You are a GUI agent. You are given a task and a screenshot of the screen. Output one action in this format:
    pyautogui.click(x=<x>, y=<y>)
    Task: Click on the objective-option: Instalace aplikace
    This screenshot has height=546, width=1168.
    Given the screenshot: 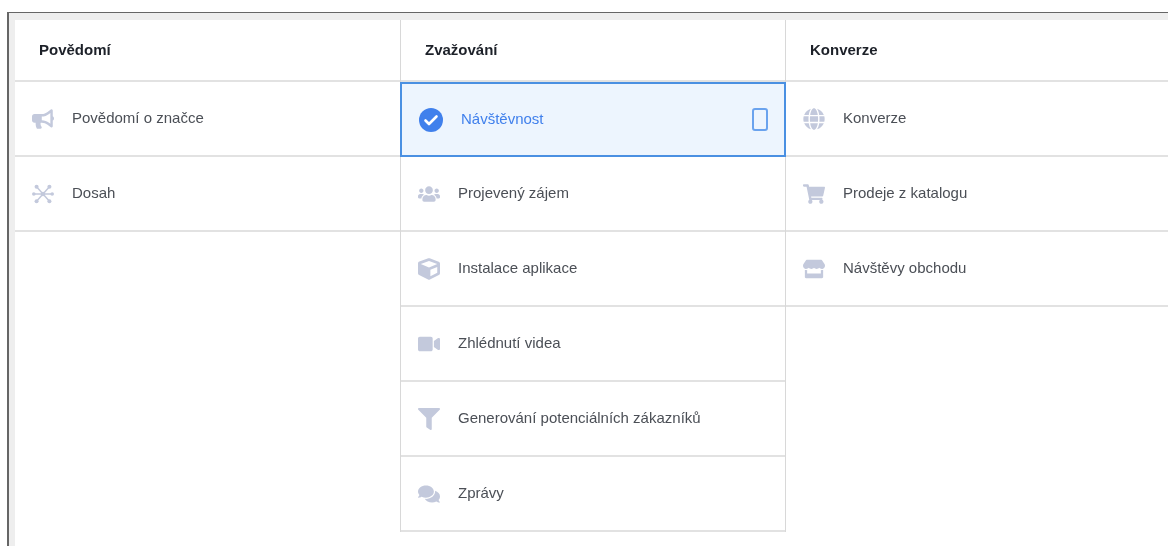 What is the action you would take?
    pyautogui.click(x=593, y=269)
    